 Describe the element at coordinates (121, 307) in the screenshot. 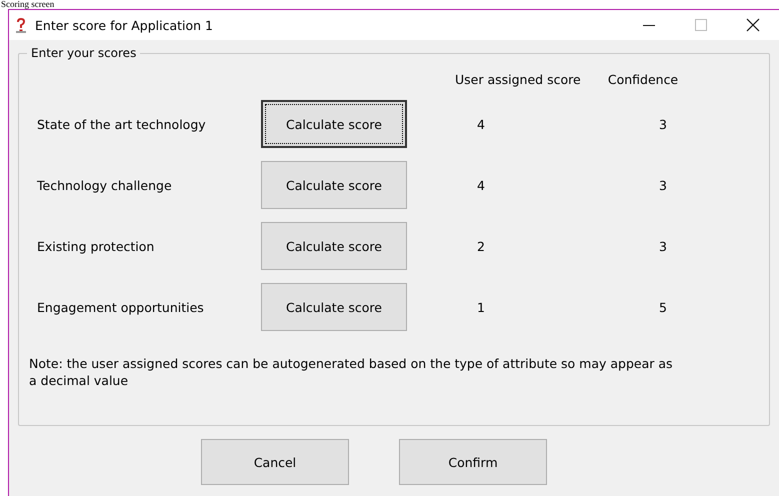

I see `row-label: Engagement opportunities` at that location.